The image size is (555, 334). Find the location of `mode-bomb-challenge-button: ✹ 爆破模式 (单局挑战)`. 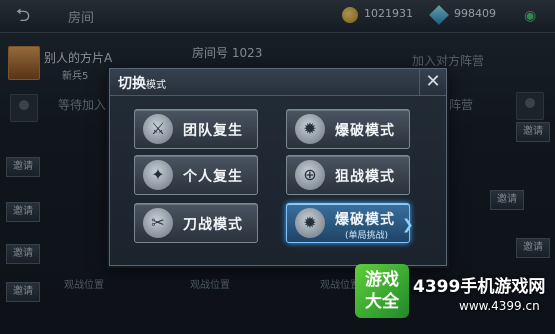

mode-bomb-challenge-button: ✹ 爆破模式 (单局挑战) is located at coordinates (348, 223).